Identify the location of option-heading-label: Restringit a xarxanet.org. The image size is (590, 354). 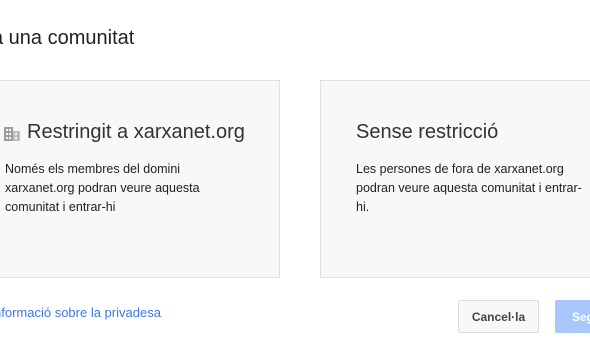
(136, 132).